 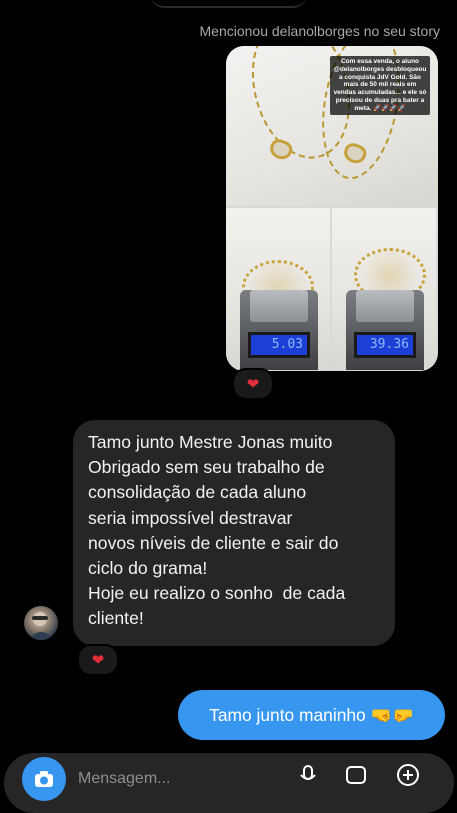 What do you see at coordinates (279, 330) in the screenshot?
I see `digital-scale: 5.03` at bounding box center [279, 330].